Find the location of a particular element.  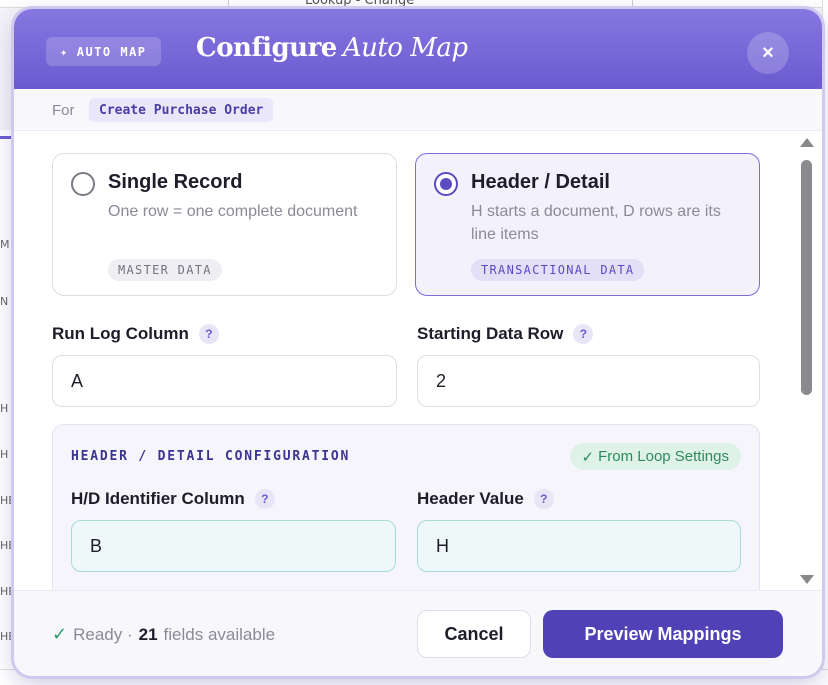

dialog-scrollbar is located at coordinates (807, 361).